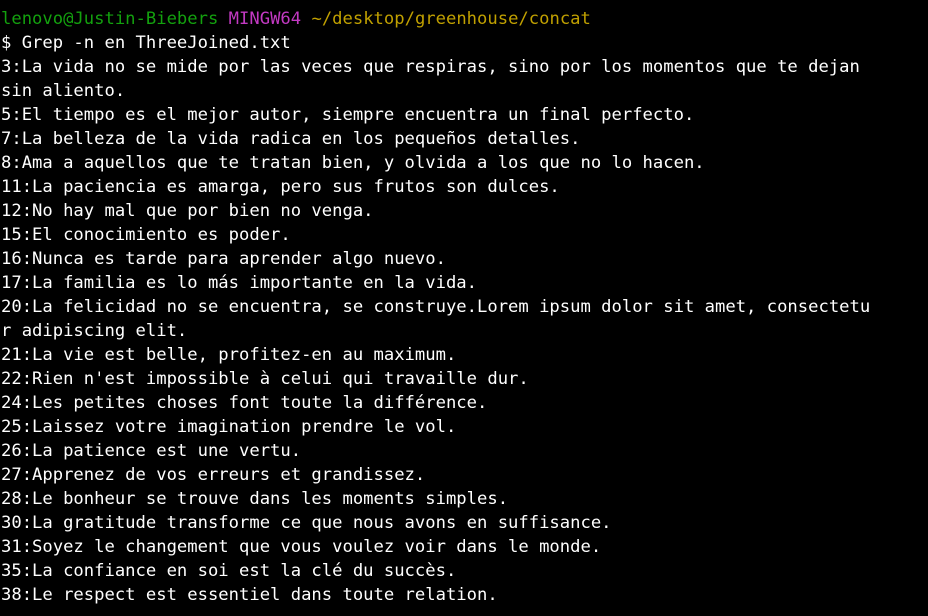 The image size is (928, 616). What do you see at coordinates (146, 235) in the screenshot?
I see `output-line: 15:El conocimiento es poder.` at bounding box center [146, 235].